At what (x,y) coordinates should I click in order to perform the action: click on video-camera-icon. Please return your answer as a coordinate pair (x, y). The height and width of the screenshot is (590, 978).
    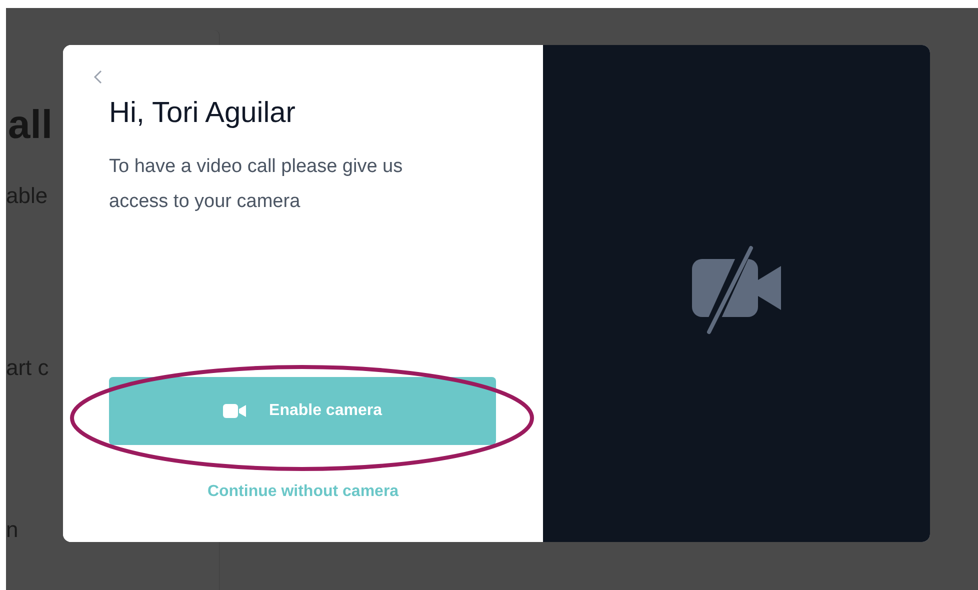
    Looking at the image, I should click on (235, 411).